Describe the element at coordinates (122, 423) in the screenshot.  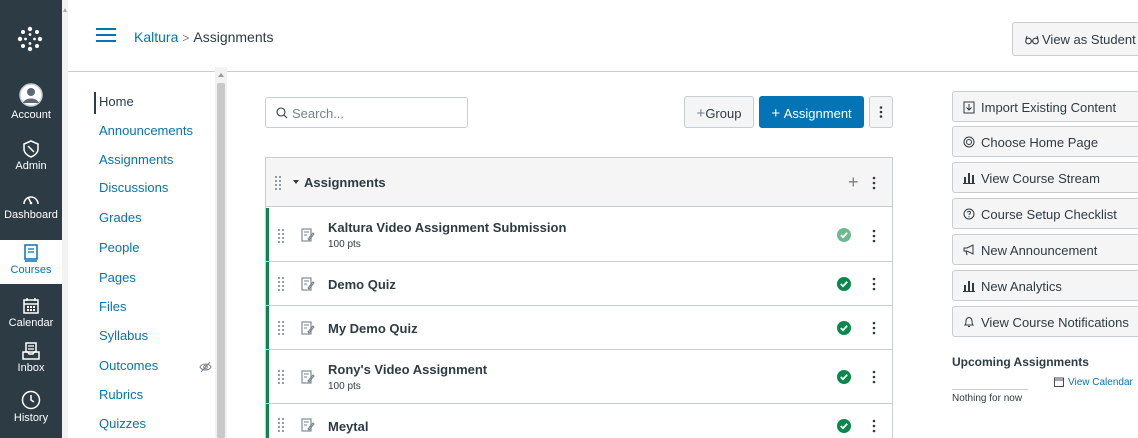
I see `course-nav-quizzes: Quizzes` at that location.